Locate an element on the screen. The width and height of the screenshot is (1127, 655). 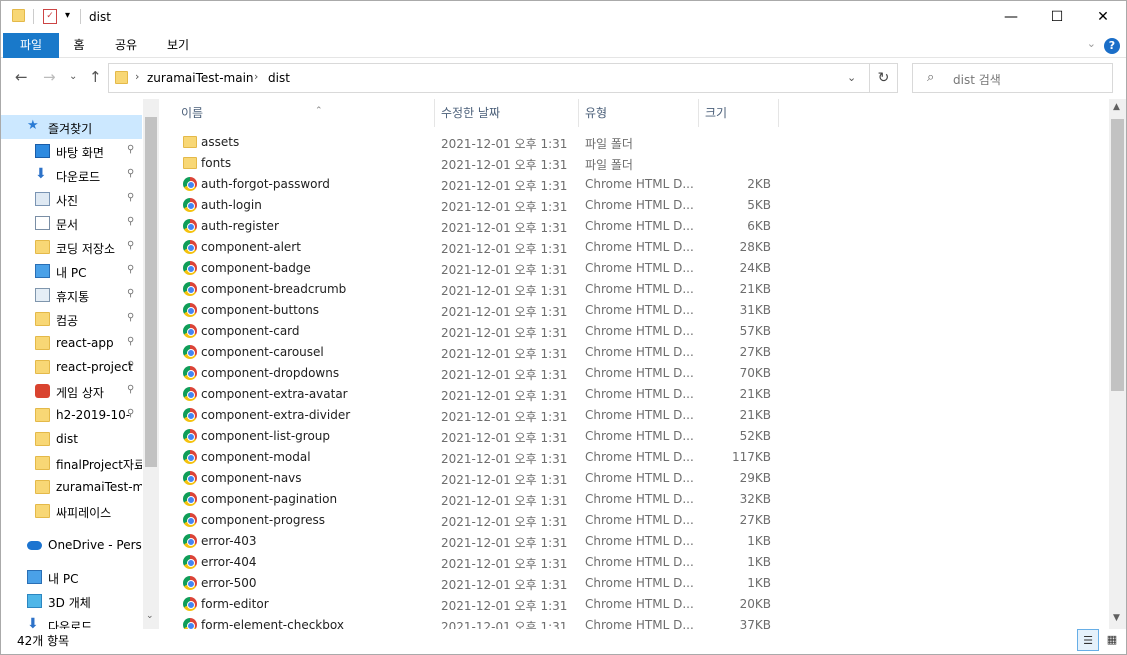
sidebar-item: ⬇ 다운로드 is located at coordinates (71, 621).